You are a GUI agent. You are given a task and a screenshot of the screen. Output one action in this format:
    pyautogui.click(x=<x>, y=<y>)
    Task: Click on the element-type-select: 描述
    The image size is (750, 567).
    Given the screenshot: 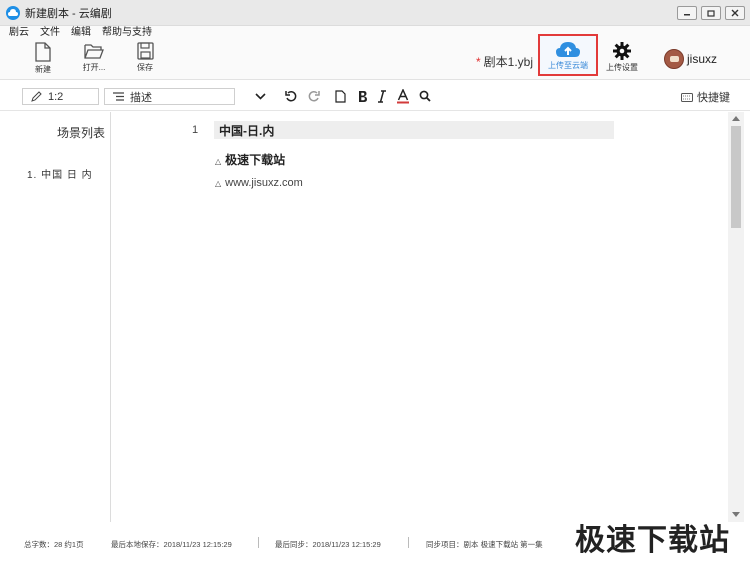 What is the action you would take?
    pyautogui.click(x=169, y=96)
    